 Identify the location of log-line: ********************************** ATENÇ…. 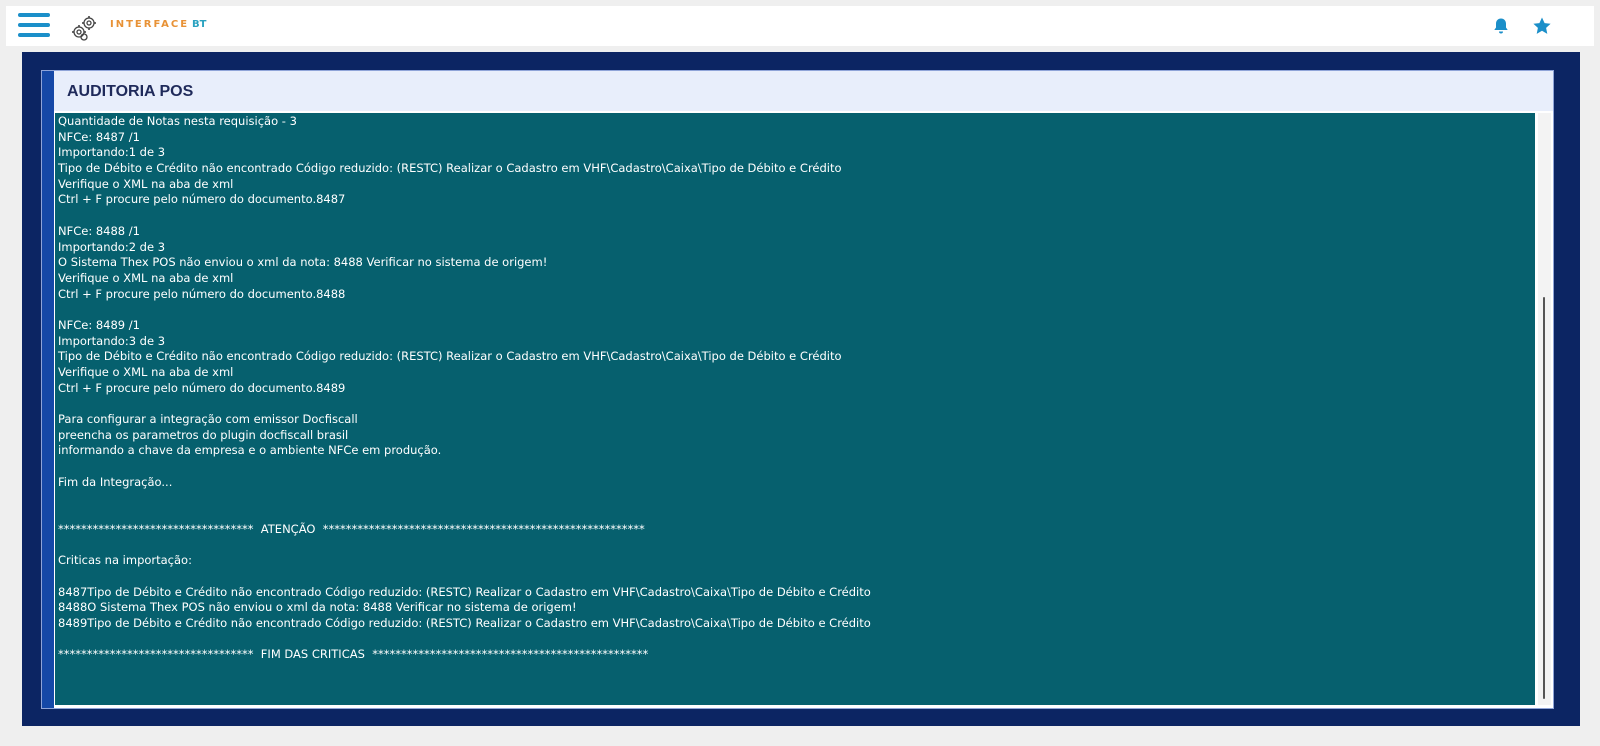
(351, 528).